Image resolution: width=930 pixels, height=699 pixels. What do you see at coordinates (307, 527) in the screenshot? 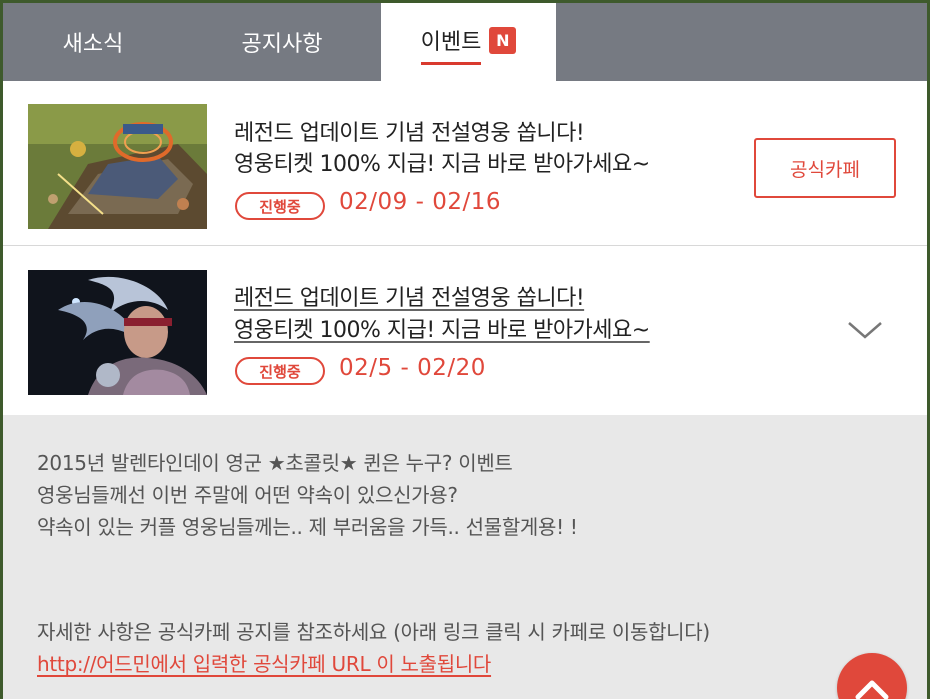
I see `detail-text-line: 약속이 있는 커플 영웅님들께는.. 제 부러움을 가득.. 선물할게용! !` at bounding box center [307, 527].